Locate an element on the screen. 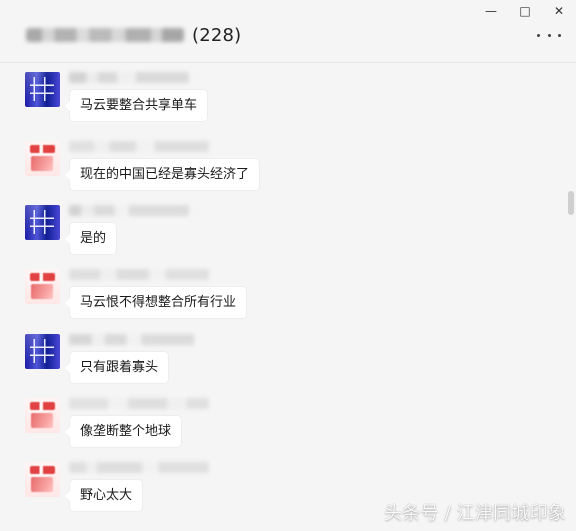 The width and height of the screenshot is (576, 531). close-icon: ✕ is located at coordinates (559, 11).